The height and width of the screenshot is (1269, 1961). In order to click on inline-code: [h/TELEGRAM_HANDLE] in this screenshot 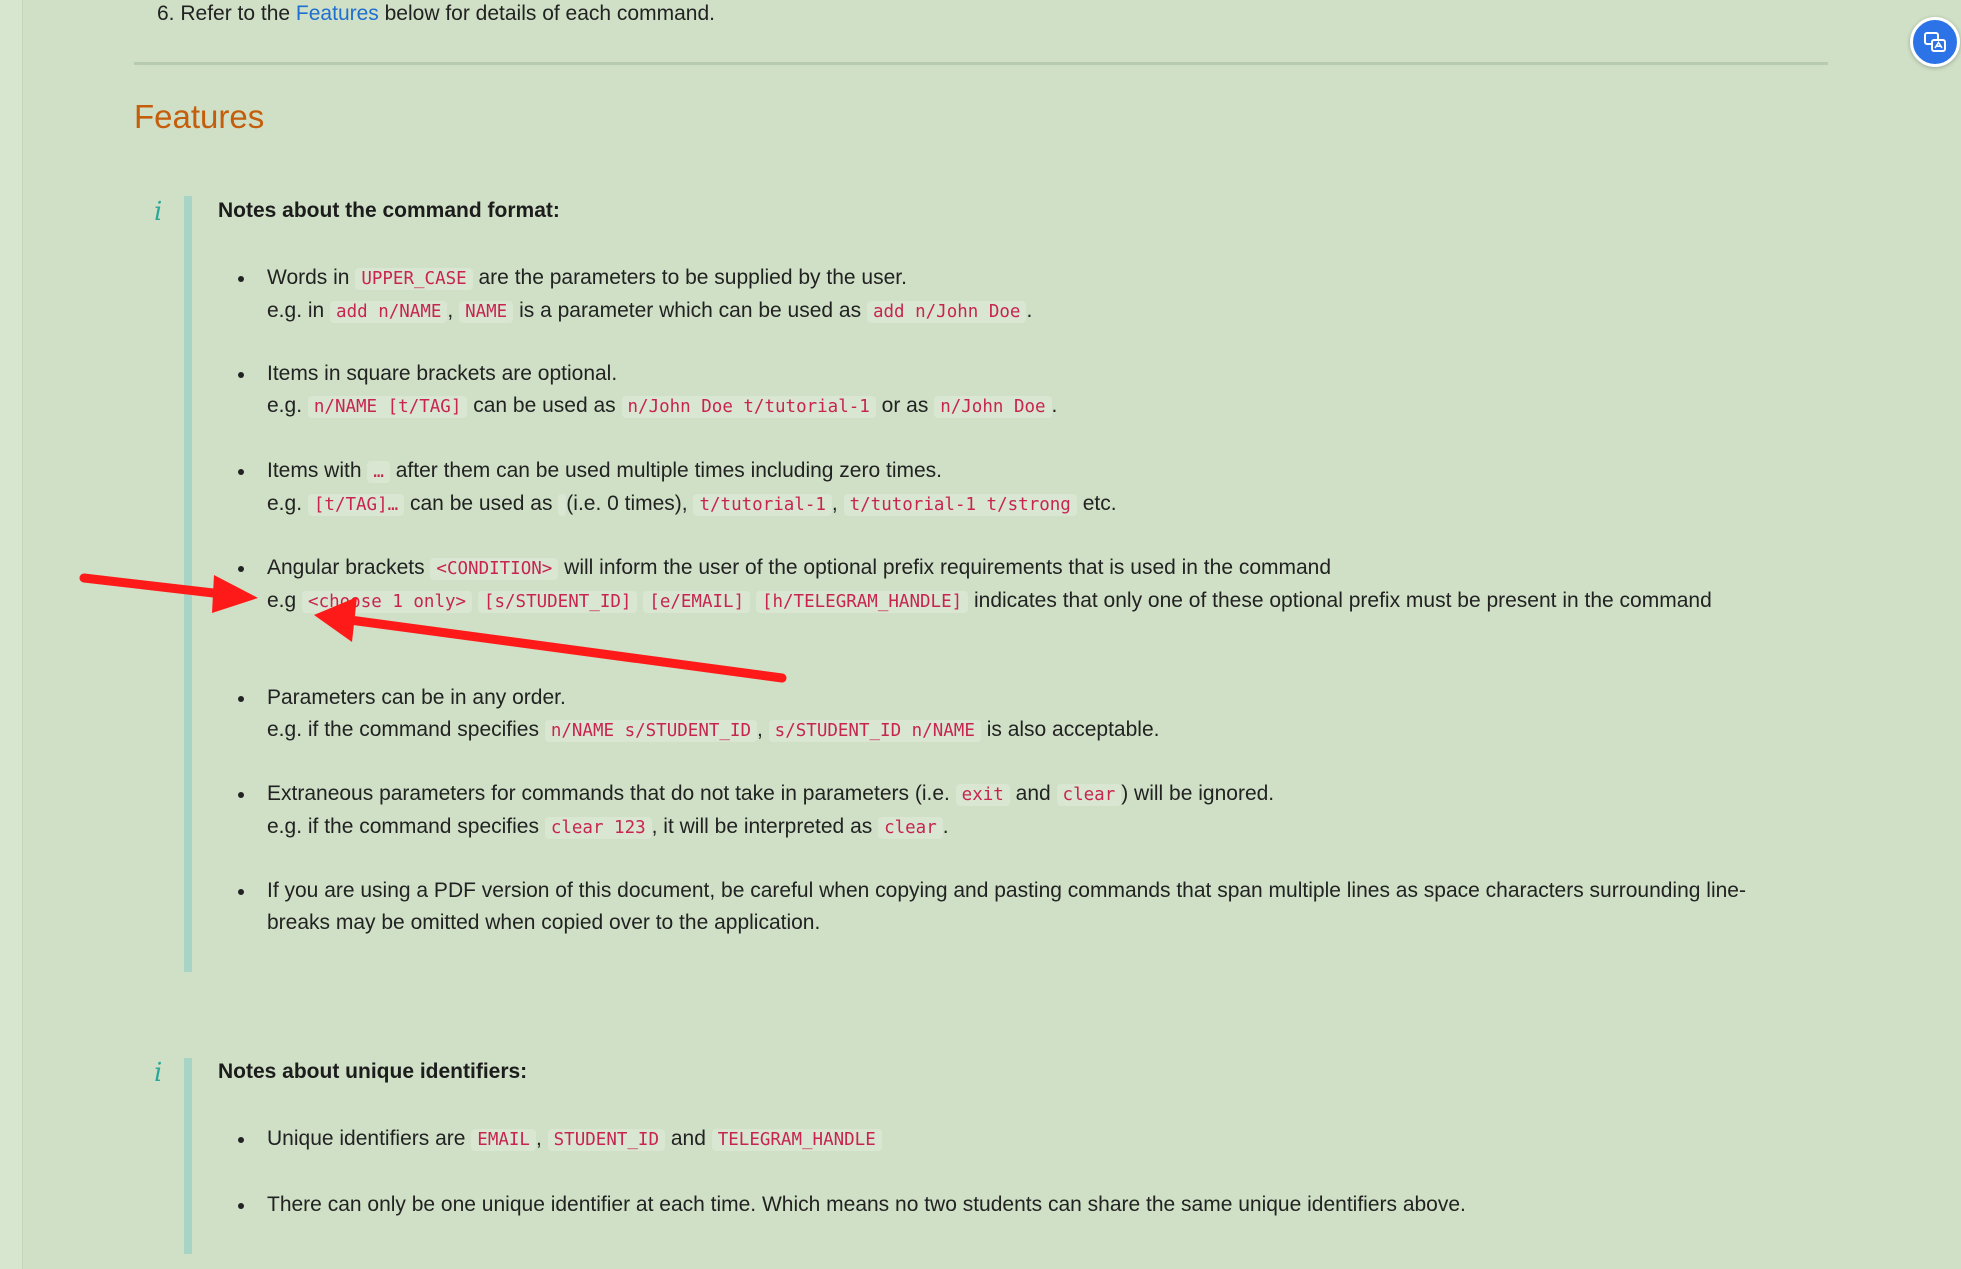, I will do `click(862, 602)`.